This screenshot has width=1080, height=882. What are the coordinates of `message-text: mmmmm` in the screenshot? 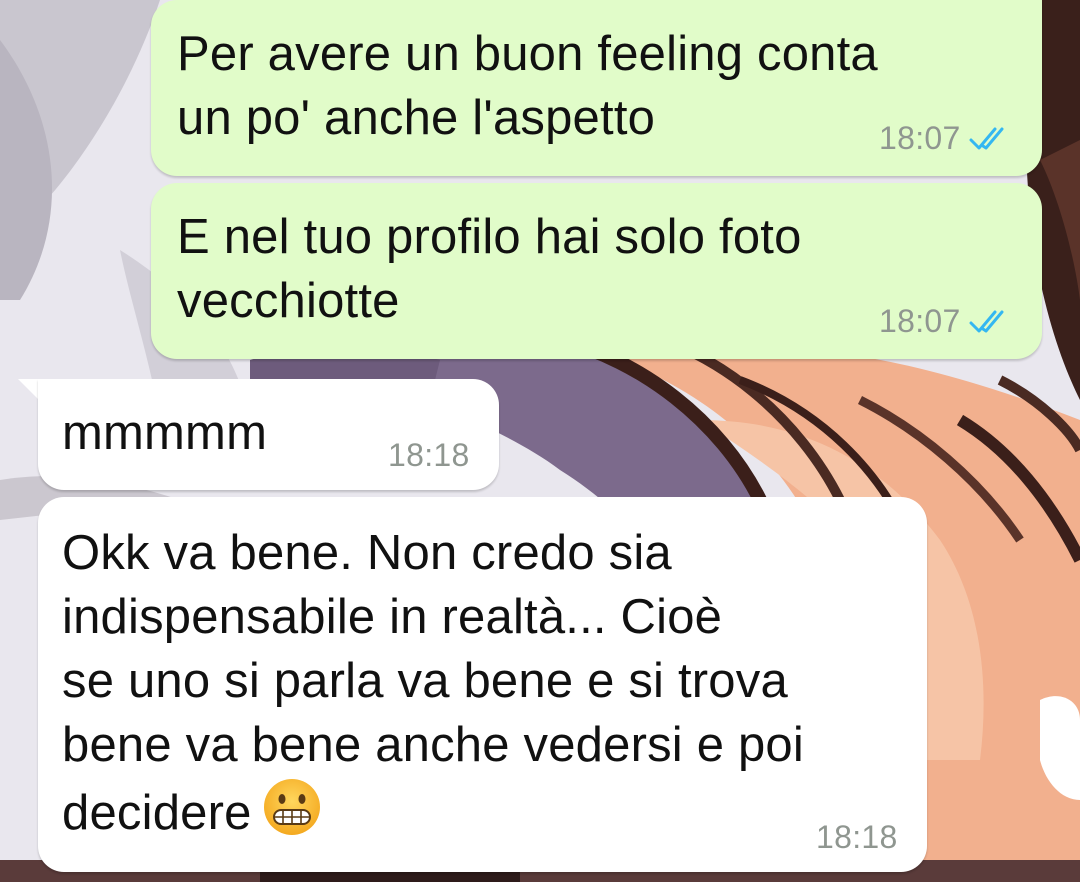 It's located at (165, 433).